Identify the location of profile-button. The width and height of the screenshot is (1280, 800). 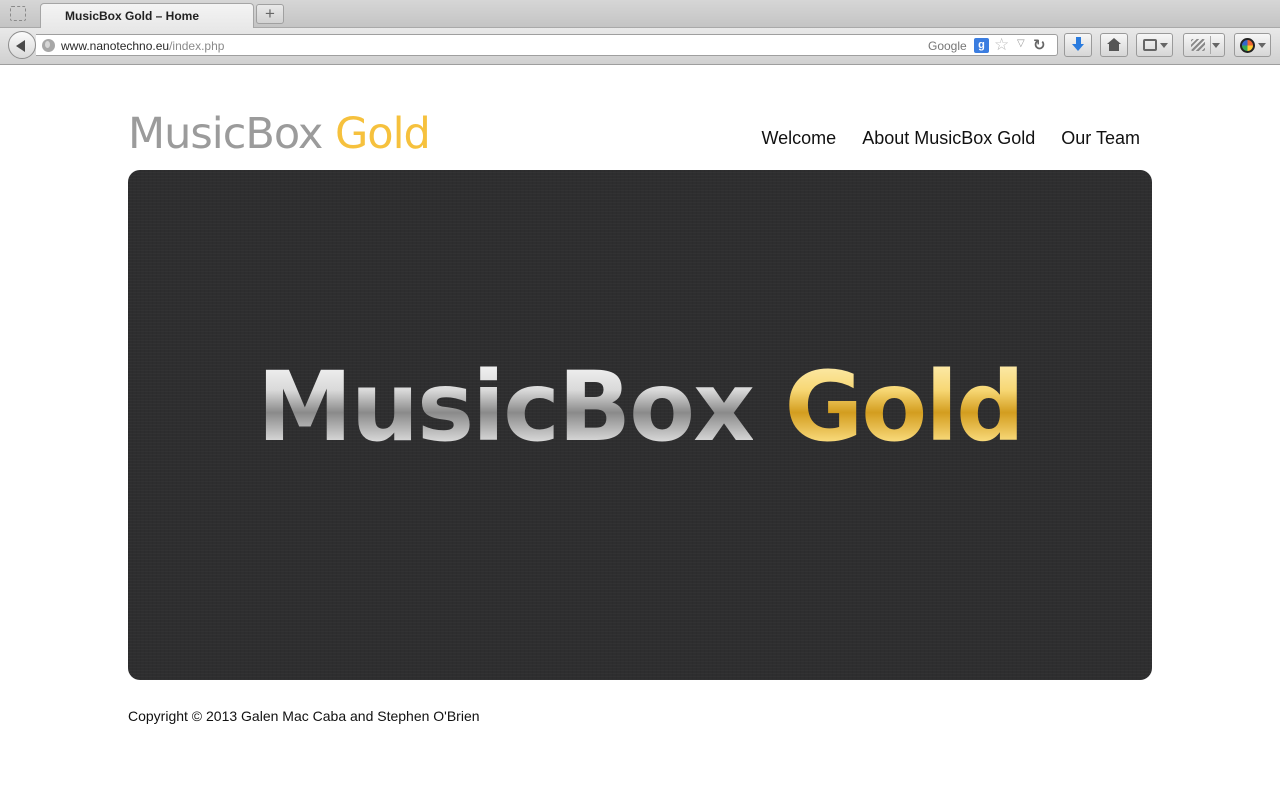
(1252, 45).